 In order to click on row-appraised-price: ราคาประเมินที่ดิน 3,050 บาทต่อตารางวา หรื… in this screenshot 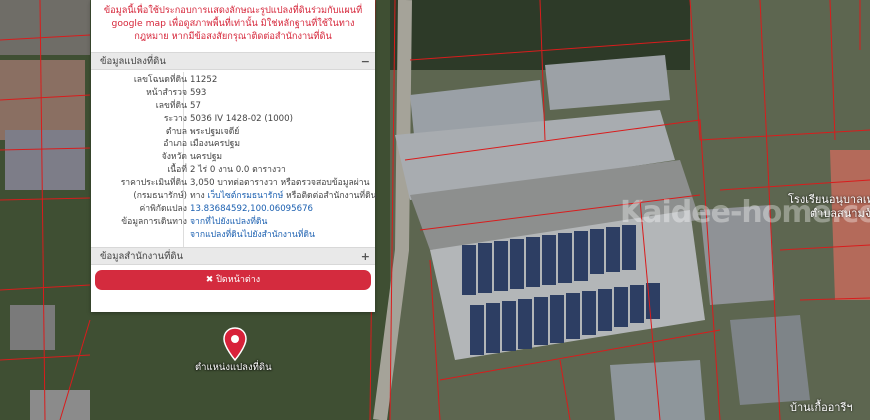, I will do `click(233, 183)`.